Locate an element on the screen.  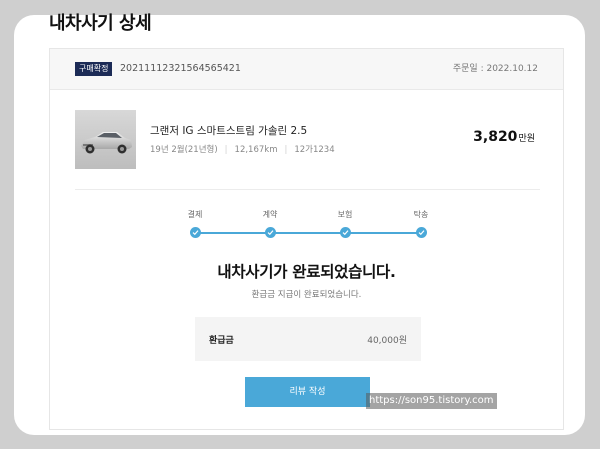
step-label: 계약 is located at coordinates (270, 214).